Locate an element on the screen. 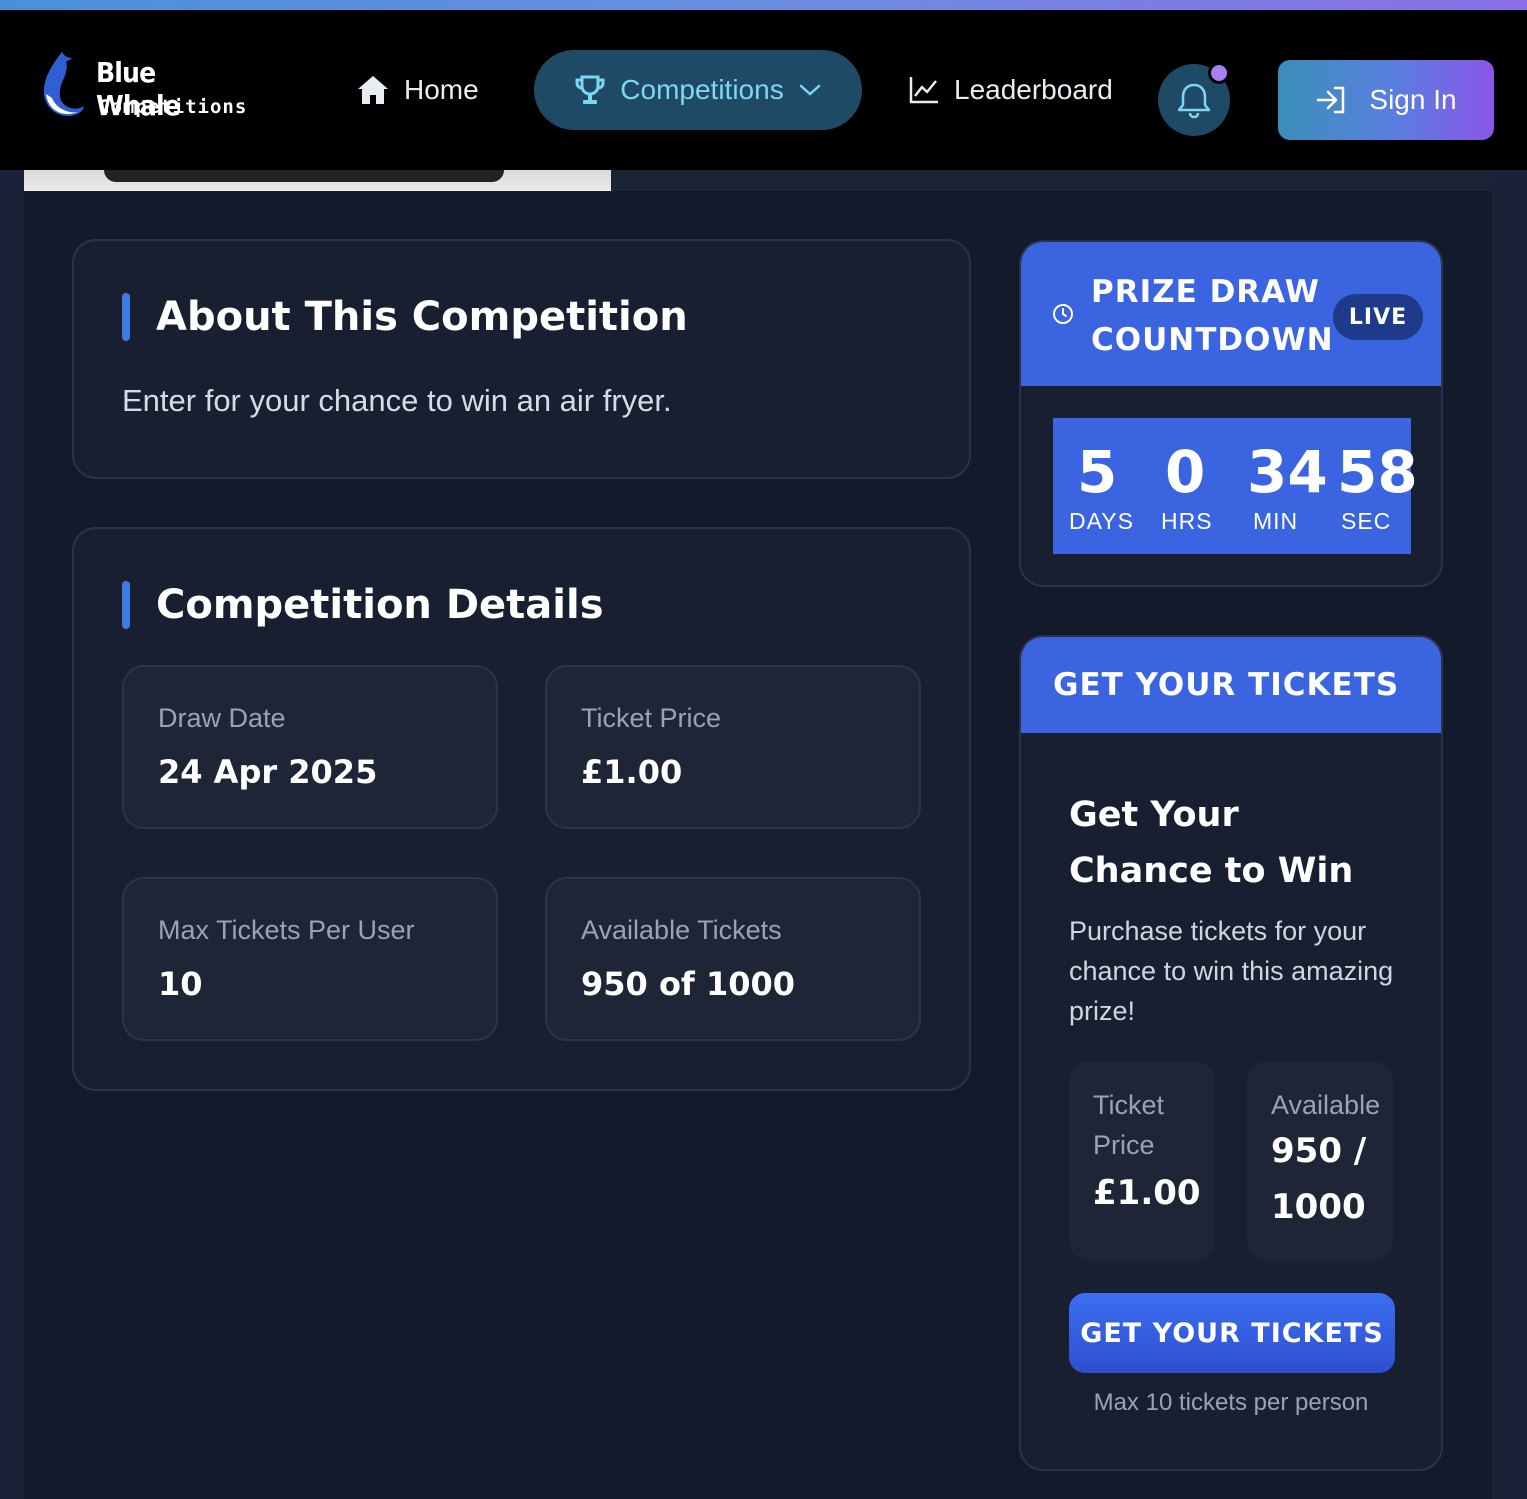 This screenshot has width=1527, height=1499. nav-home-label: Home is located at coordinates (441, 89).